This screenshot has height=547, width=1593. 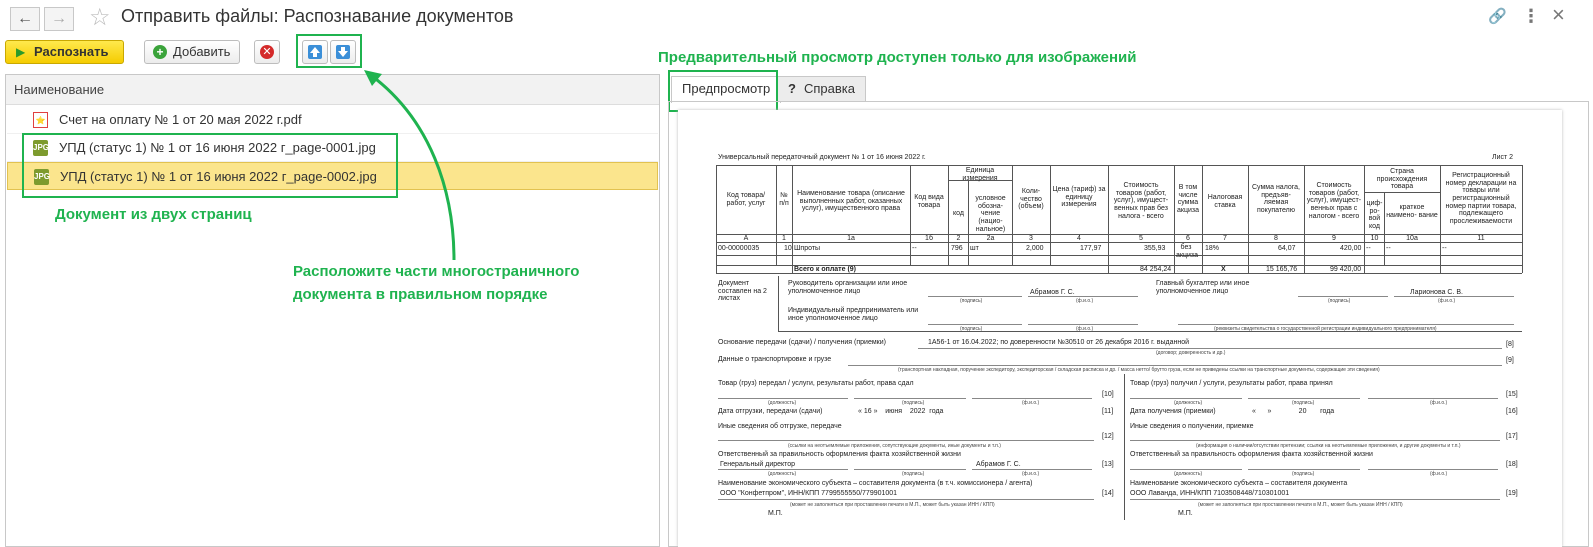 I want to click on doc-recv-date-label: Дата получения (приемки), so click(x=1173, y=411).